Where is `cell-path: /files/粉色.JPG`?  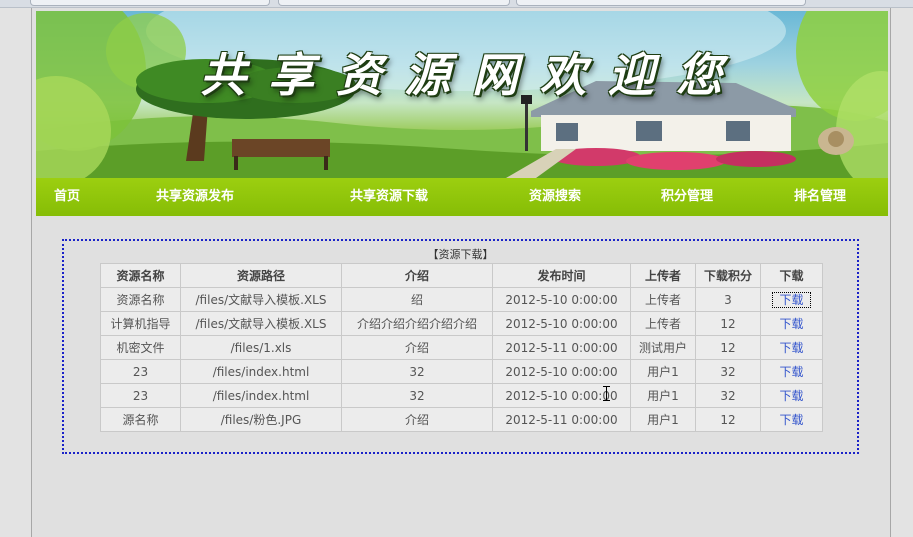
cell-path: /files/粉色.JPG is located at coordinates (261, 419).